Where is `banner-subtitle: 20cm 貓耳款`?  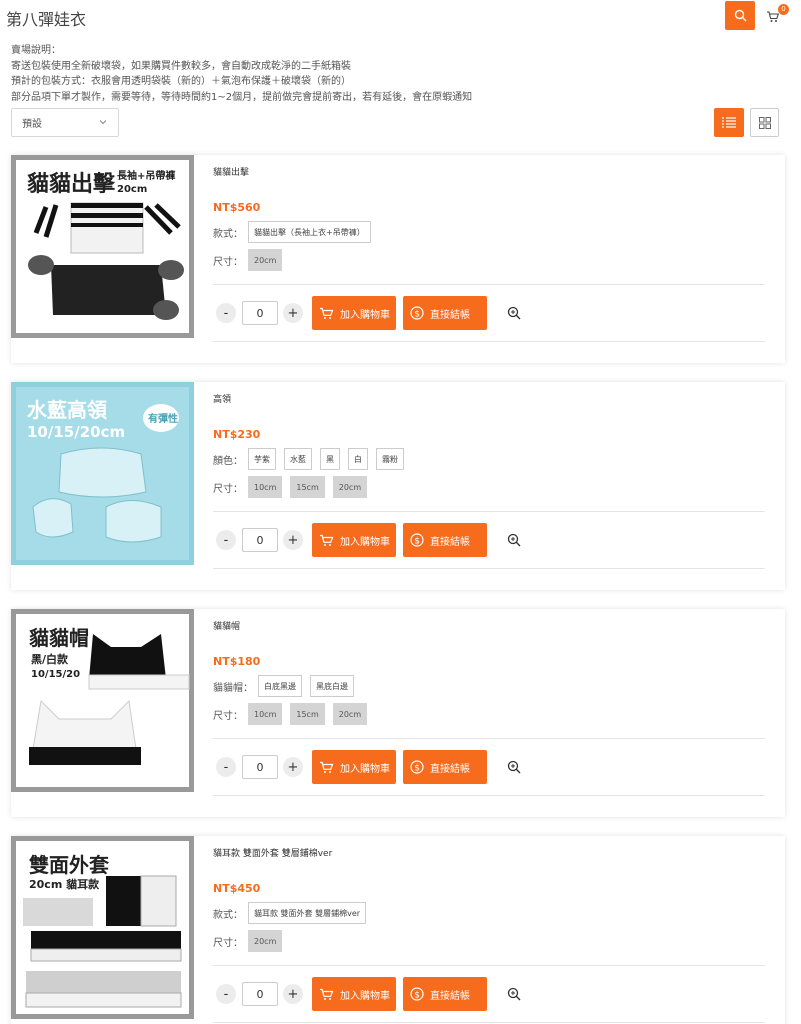 banner-subtitle: 20cm 貓耳款 is located at coordinates (64, 884).